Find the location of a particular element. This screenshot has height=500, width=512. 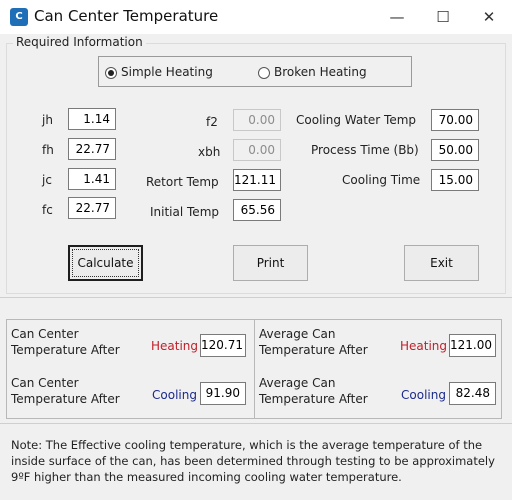

fh-field: 22.77 is located at coordinates (92, 149).